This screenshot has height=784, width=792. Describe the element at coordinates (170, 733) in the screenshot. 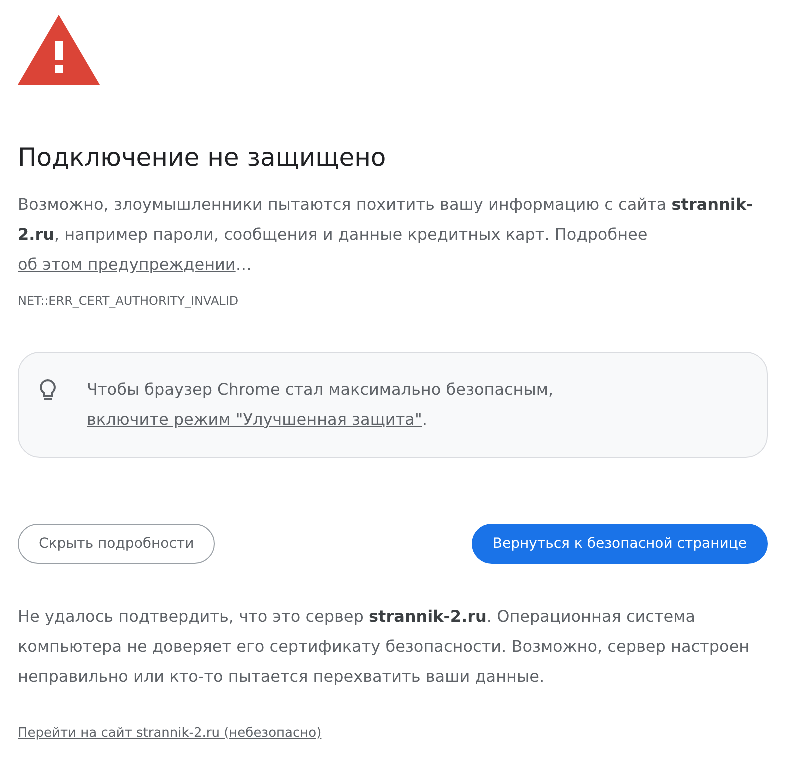

I see `proceed-link: Перейти на сайт strannik-2.ru (небезопасно)` at that location.